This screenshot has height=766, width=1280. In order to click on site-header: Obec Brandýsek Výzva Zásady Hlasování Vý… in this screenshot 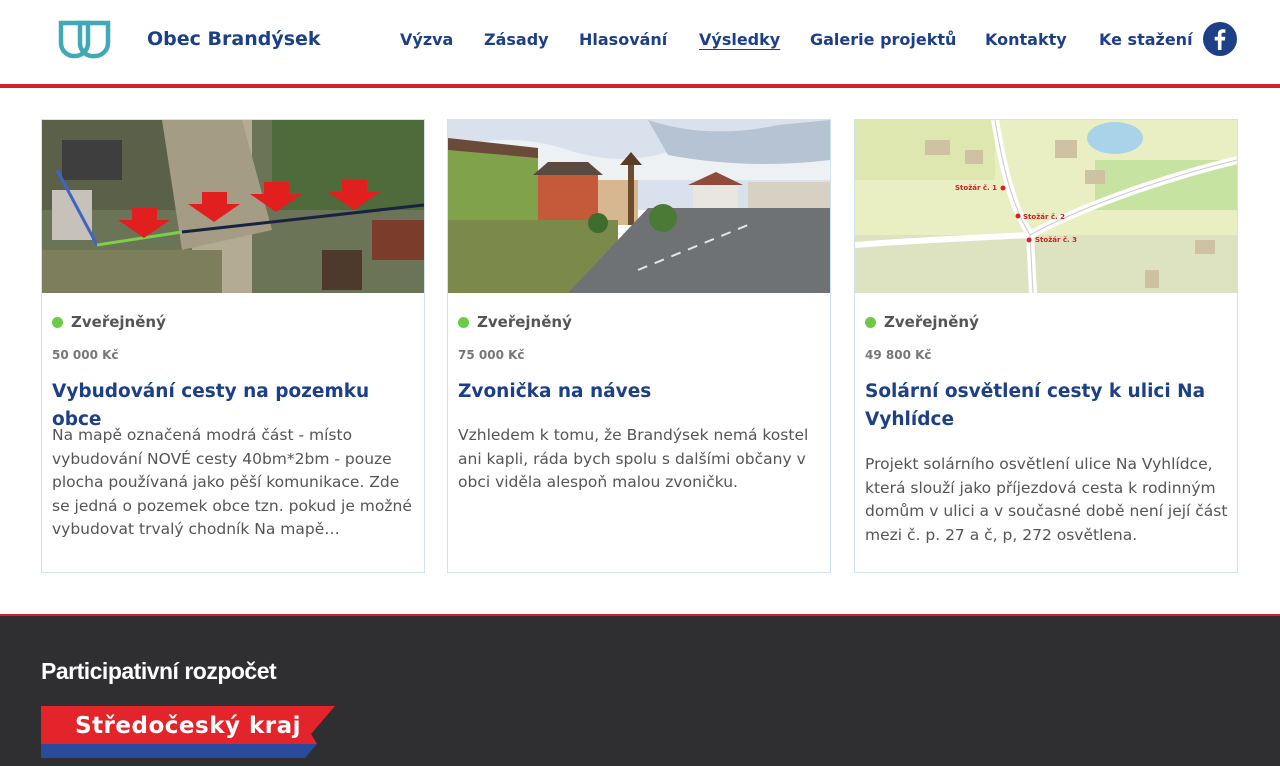, I will do `click(640, 44)`.